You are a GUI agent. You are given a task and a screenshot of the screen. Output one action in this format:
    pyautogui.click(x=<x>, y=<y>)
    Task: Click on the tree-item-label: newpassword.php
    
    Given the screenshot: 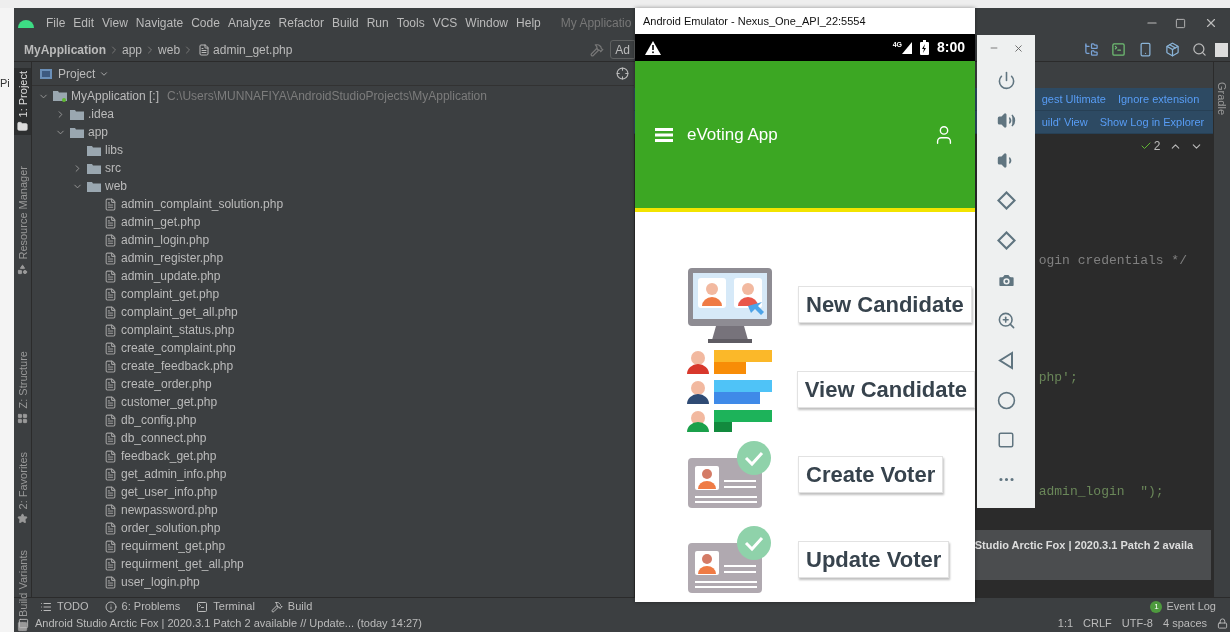 What is the action you would take?
    pyautogui.click(x=169, y=510)
    